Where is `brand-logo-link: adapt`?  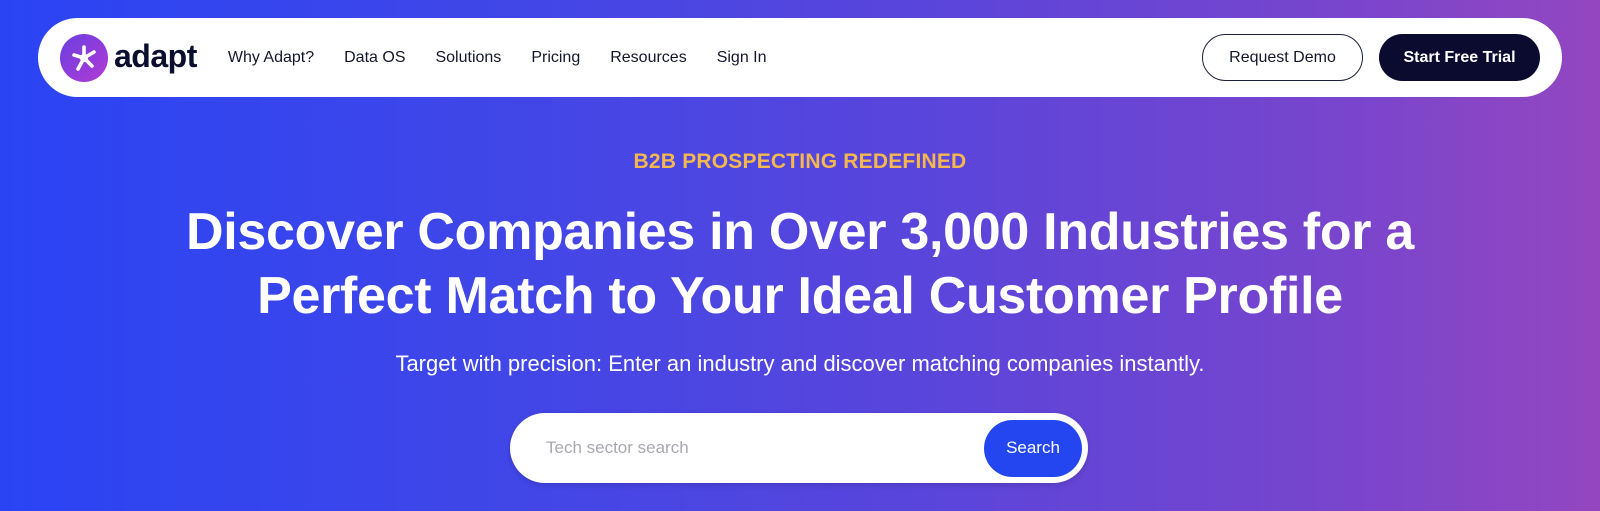
brand-logo-link: adapt is located at coordinates (128, 57).